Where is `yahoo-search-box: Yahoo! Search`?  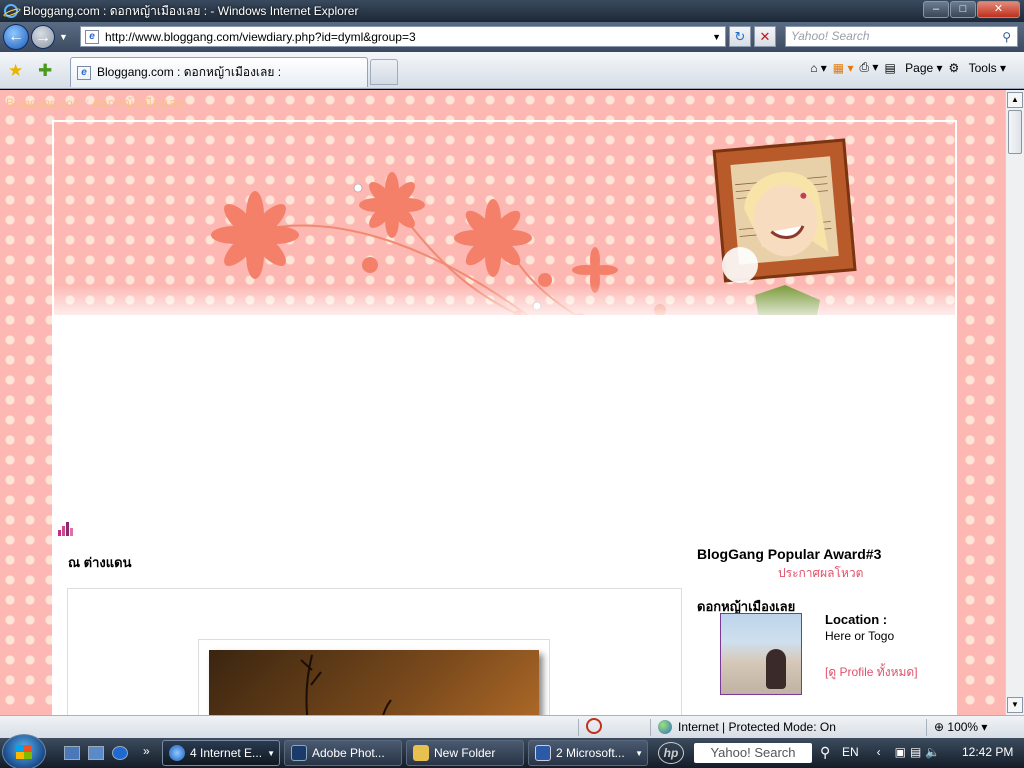
yahoo-search-box: Yahoo! Search is located at coordinates (753, 753).